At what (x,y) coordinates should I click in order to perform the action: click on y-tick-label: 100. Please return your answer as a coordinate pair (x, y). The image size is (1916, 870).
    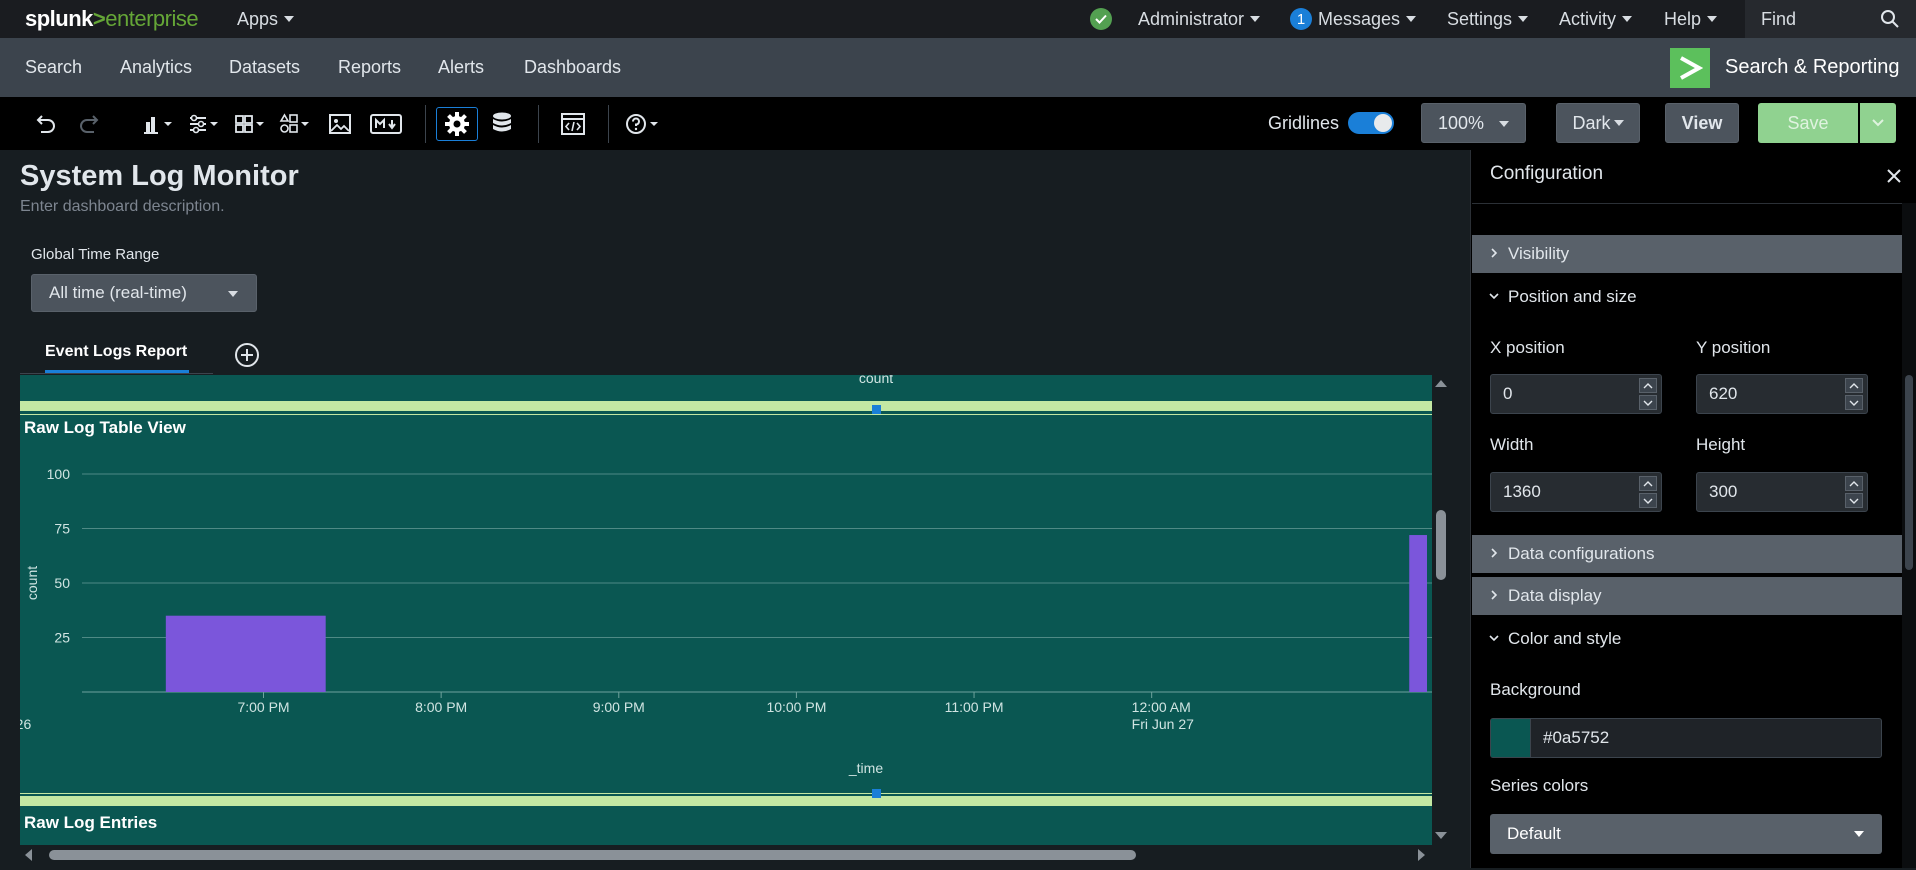
    Looking at the image, I should click on (59, 474).